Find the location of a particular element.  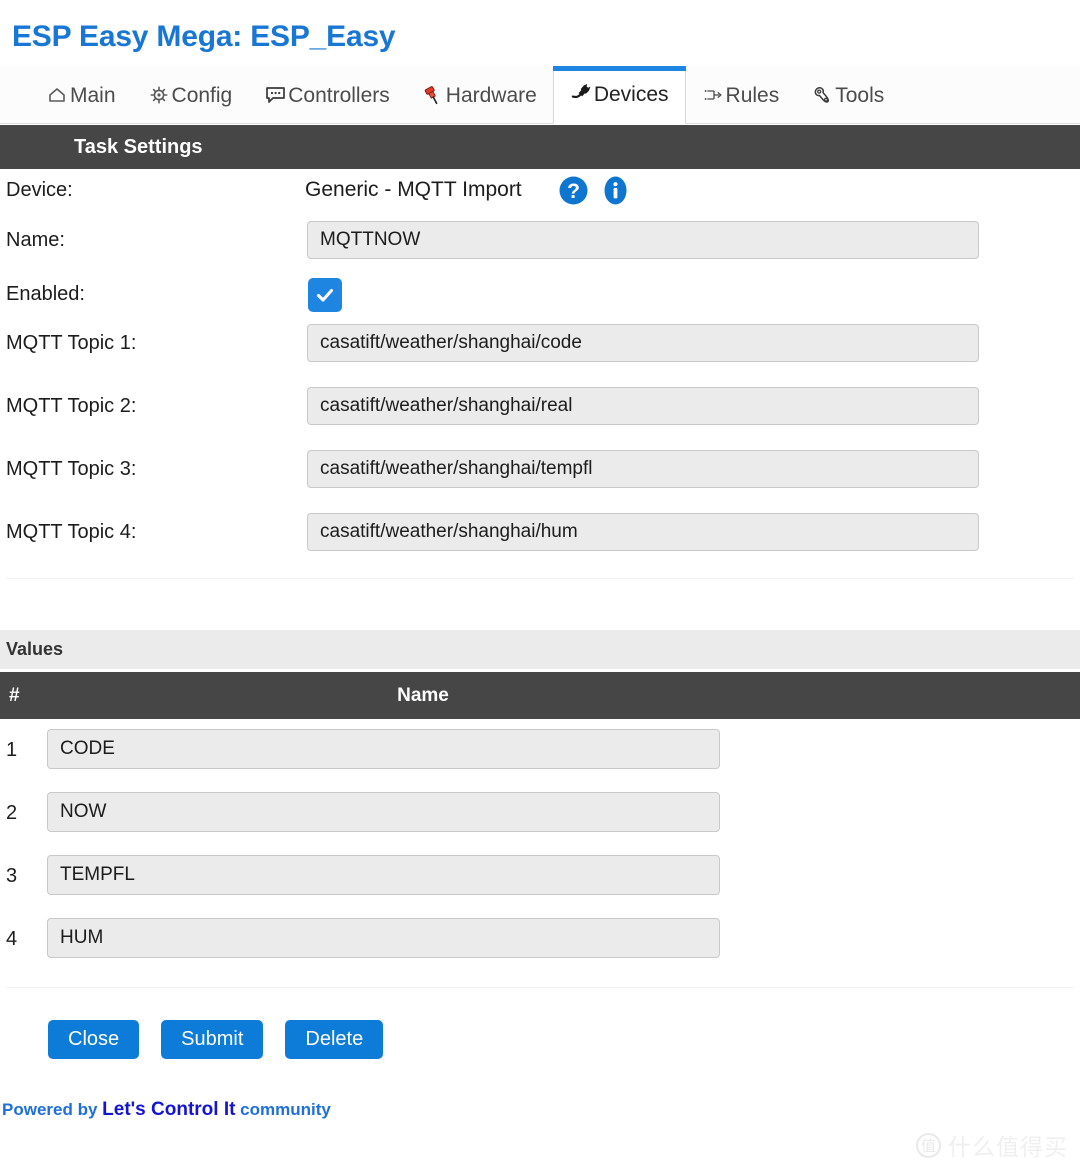

row-number-1: 1 is located at coordinates (12, 749).